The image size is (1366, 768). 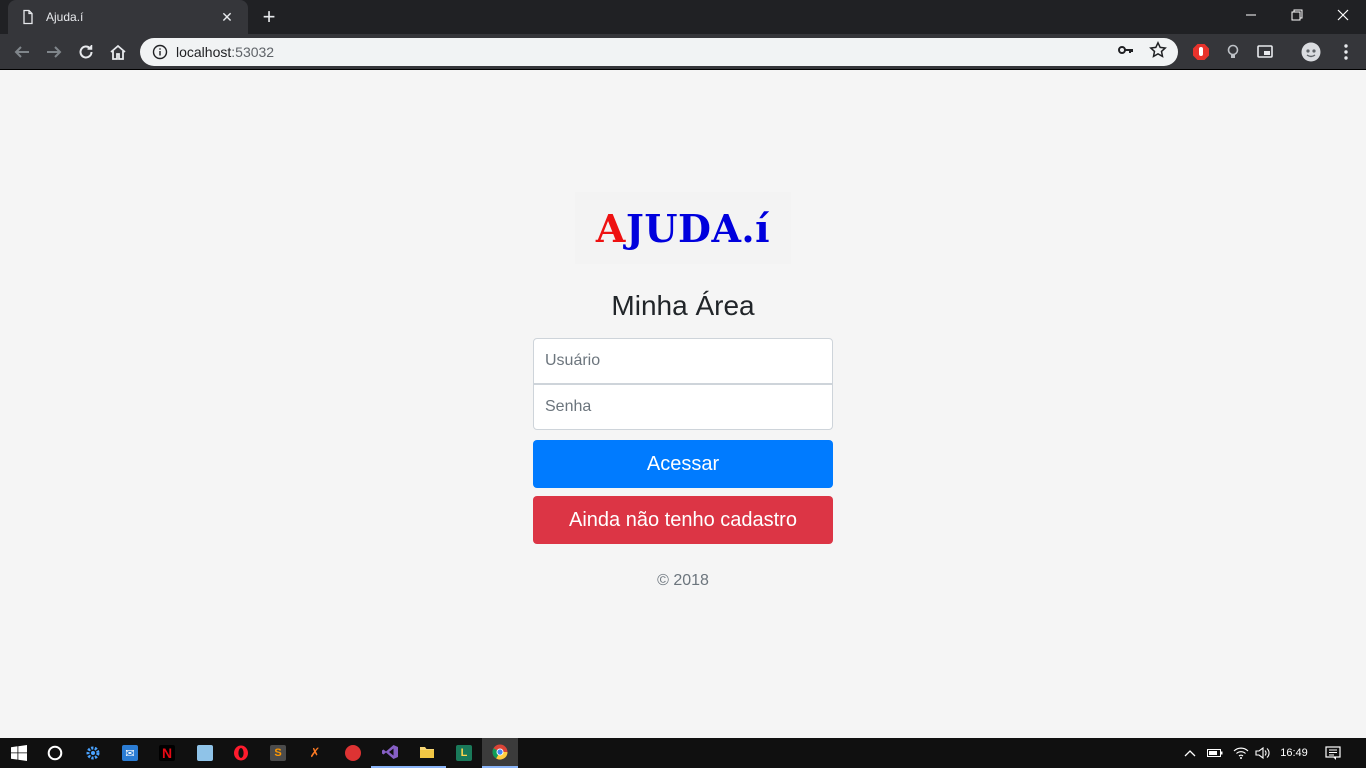 I want to click on start-button, so click(x=19, y=753).